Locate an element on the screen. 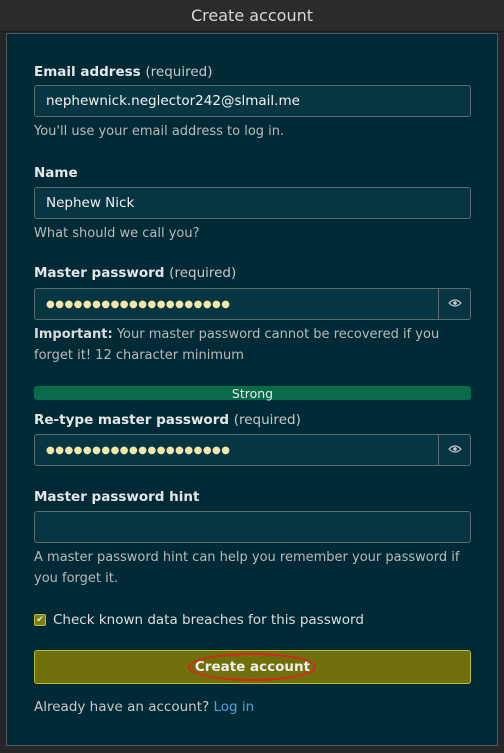 This screenshot has width=504, height=753. login-link: Log in is located at coordinates (233, 707).